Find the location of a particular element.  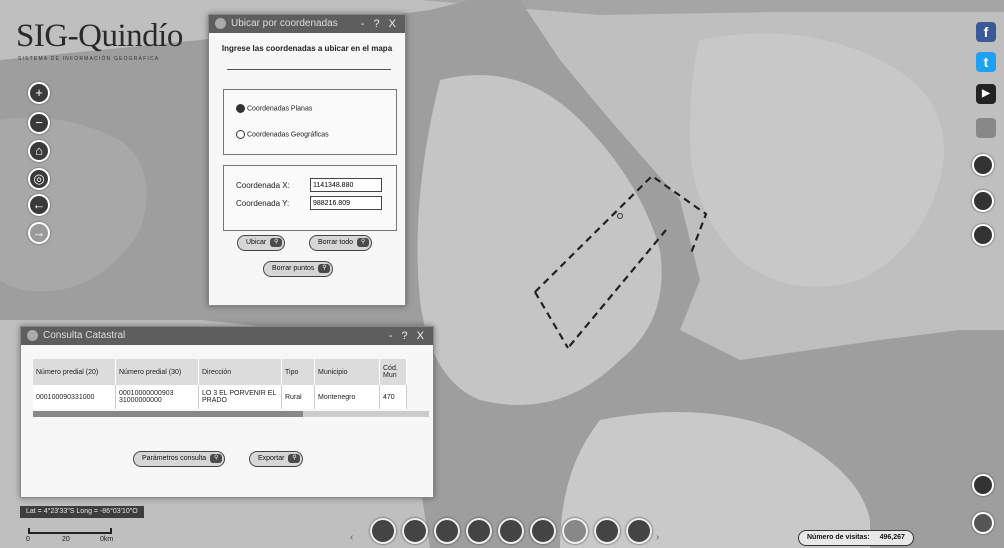

coordinates-panel-titlebar: Ubicar por coordenadas - ? X is located at coordinates (307, 24).